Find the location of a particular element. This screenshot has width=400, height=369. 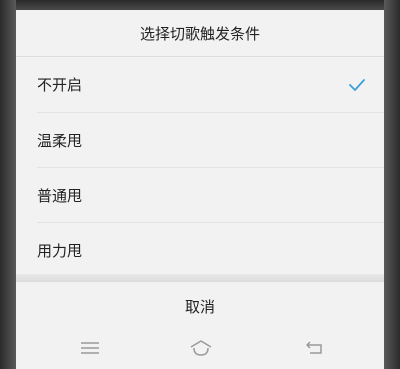

device-frame-right is located at coordinates (392, 184).